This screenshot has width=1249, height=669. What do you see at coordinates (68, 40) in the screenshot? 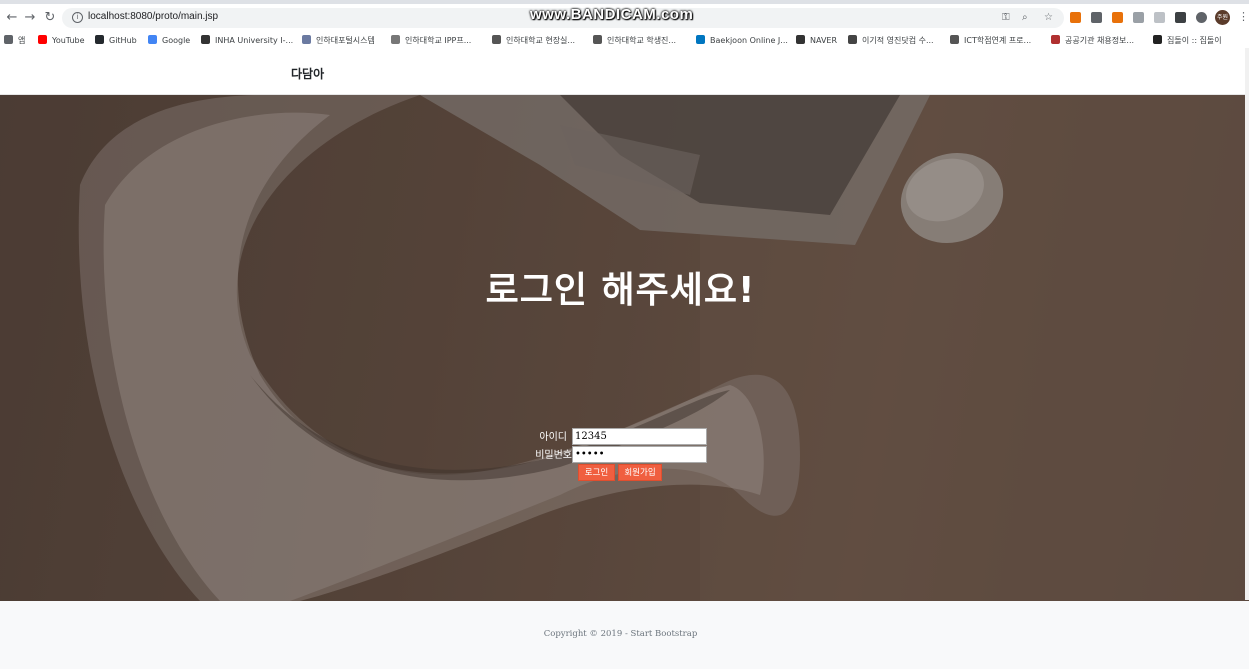
I see `bookmark-label: YouTube` at bounding box center [68, 40].